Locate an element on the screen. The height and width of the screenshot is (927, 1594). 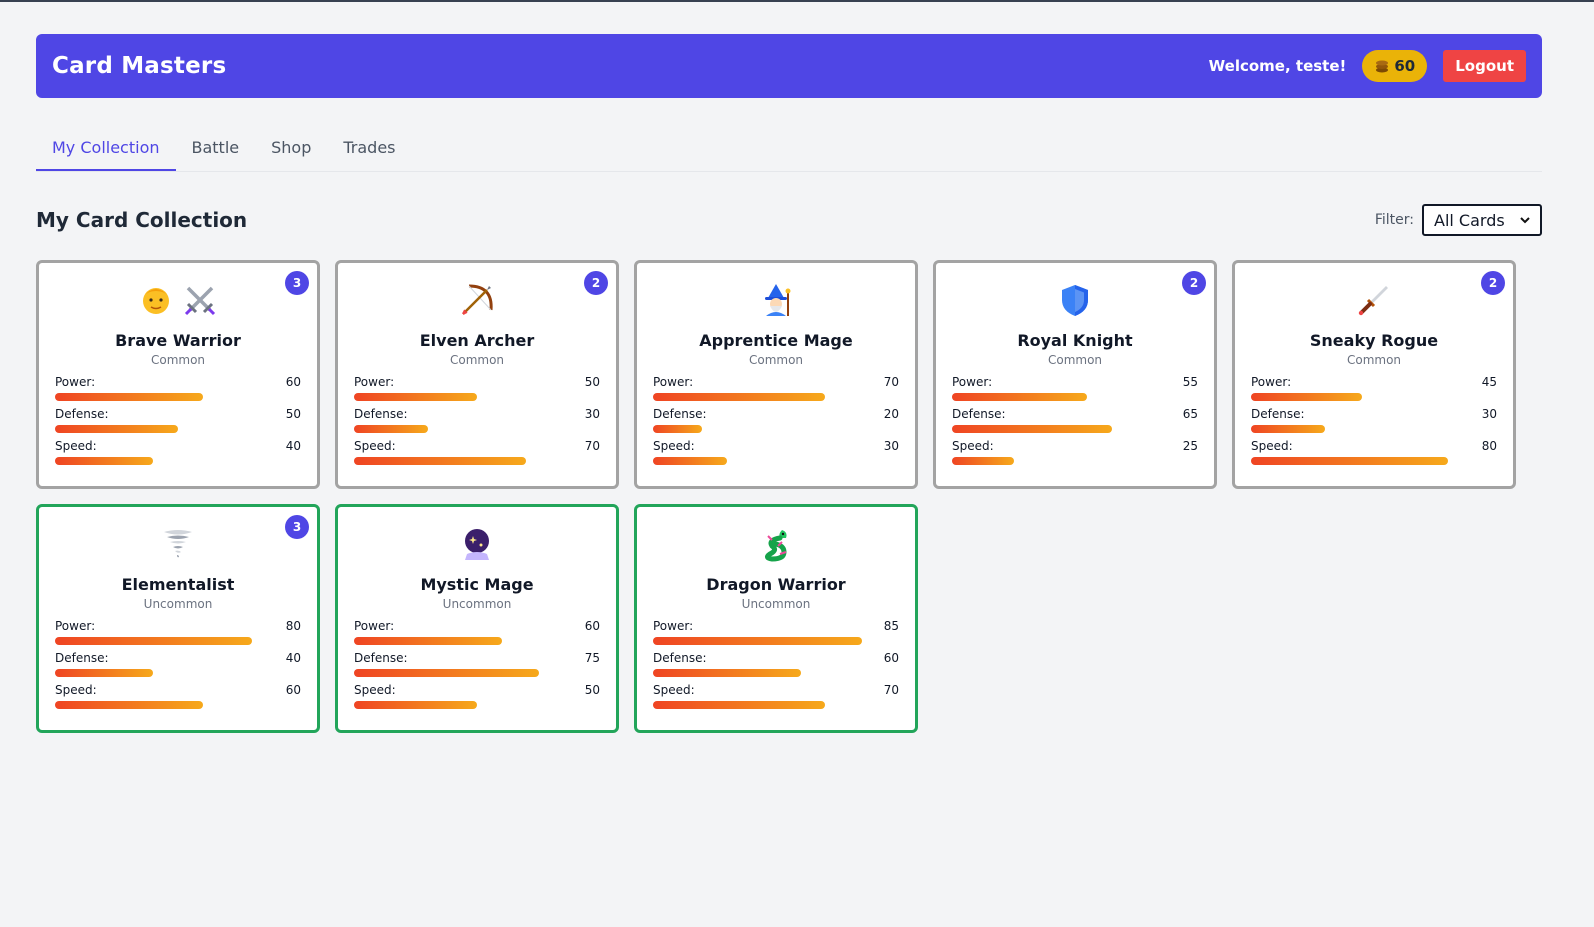
card-count-badge: 2 is located at coordinates (1493, 283).